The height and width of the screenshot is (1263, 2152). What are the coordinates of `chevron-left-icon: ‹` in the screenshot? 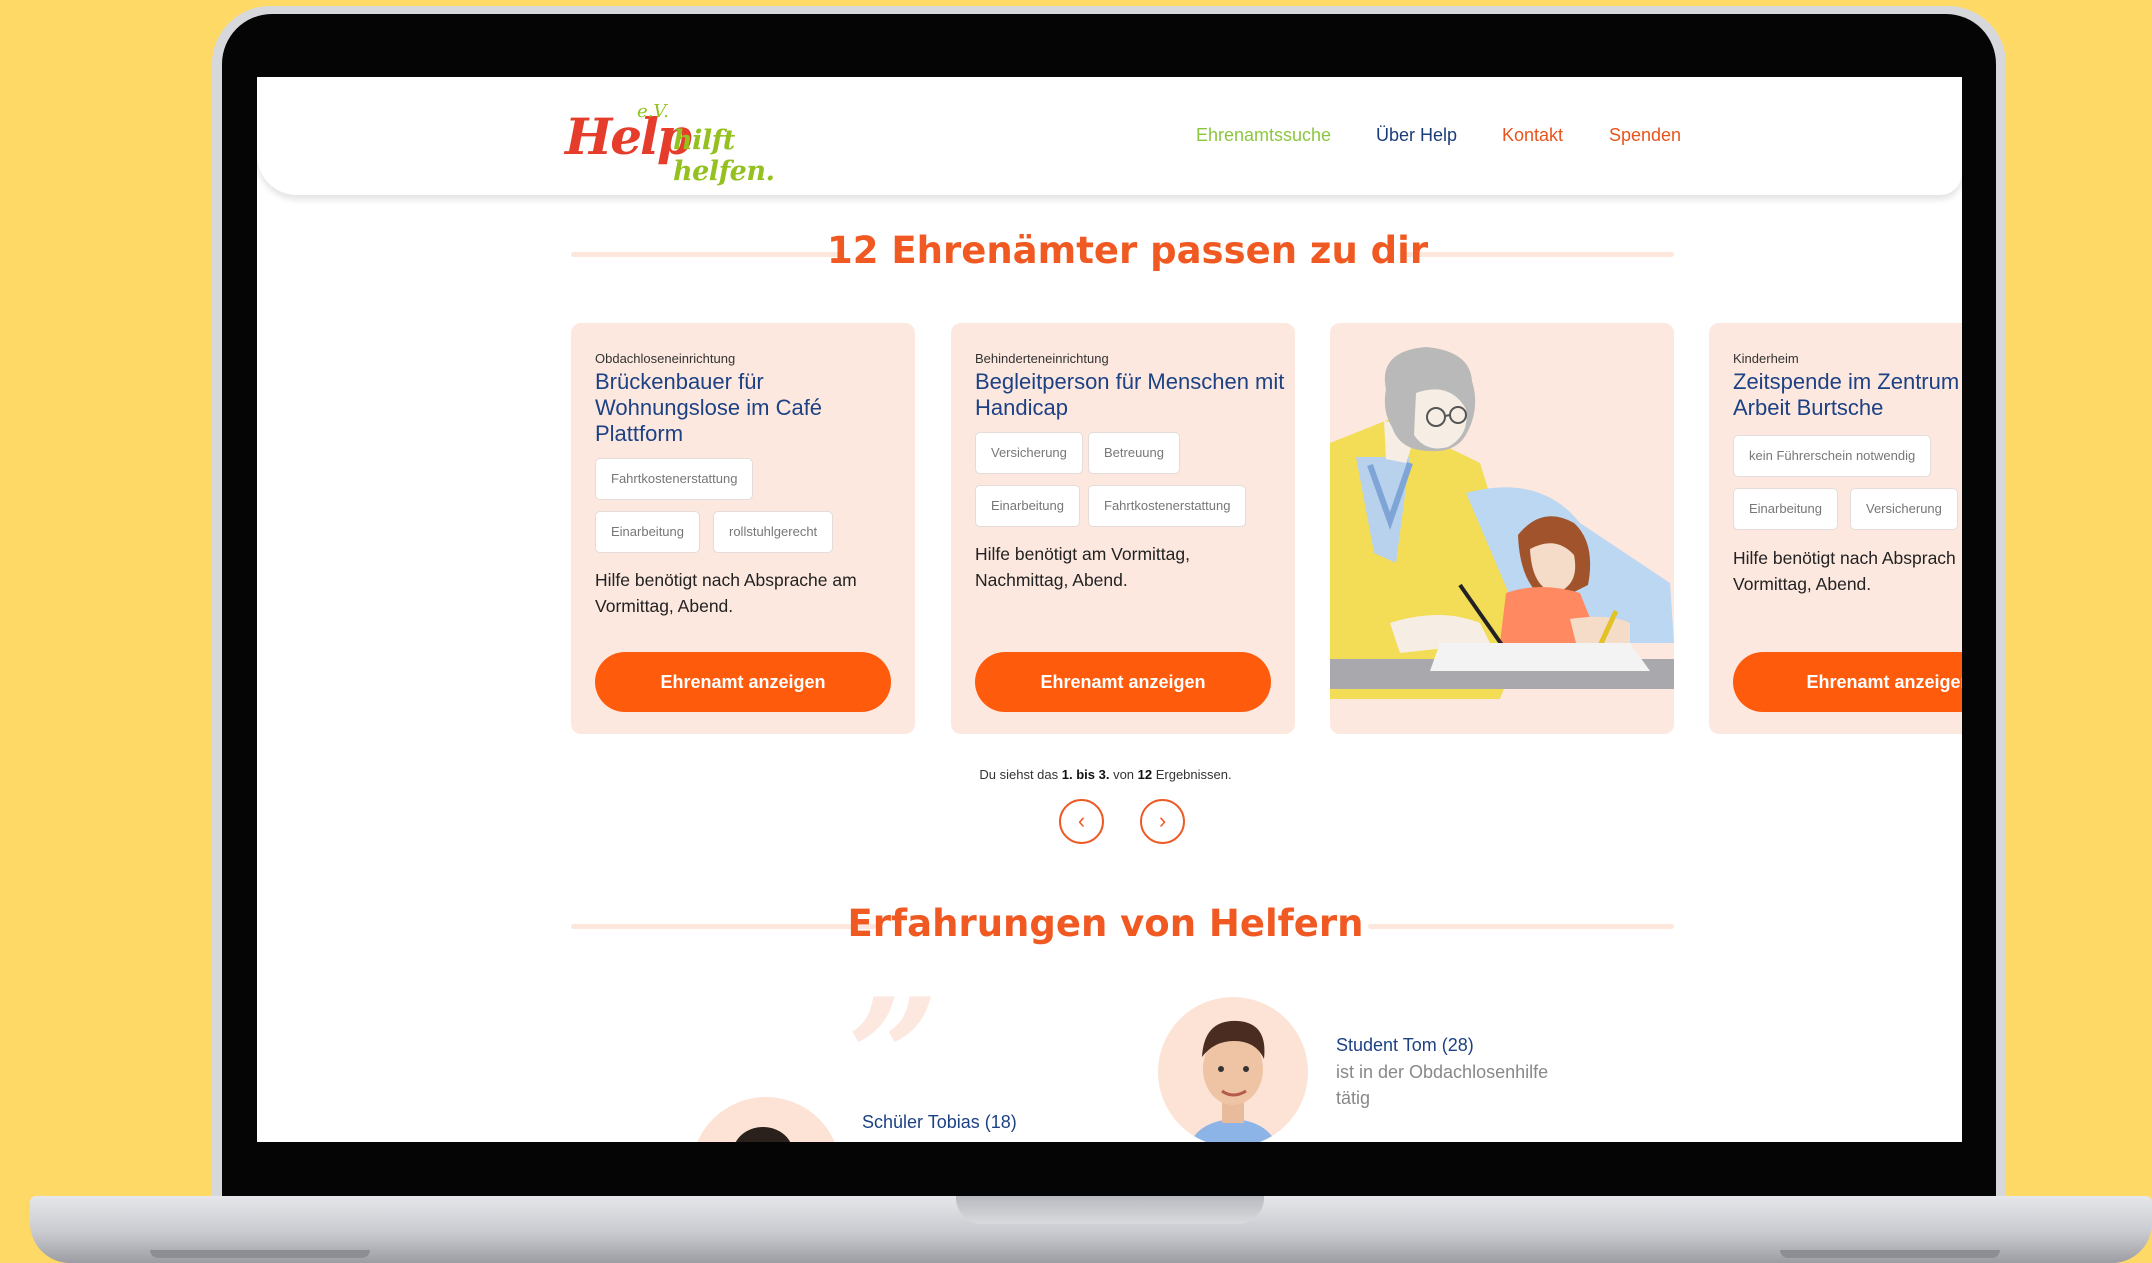 It's located at (1081, 820).